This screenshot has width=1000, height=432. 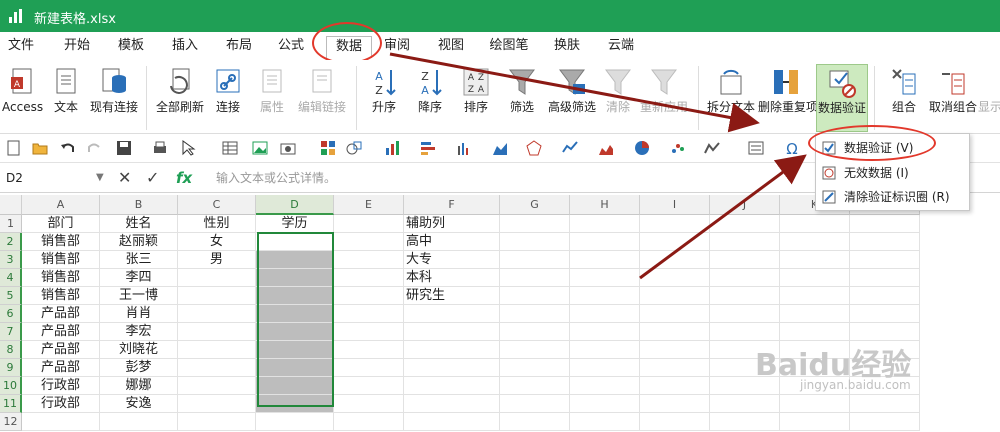 I want to click on cell-c3: 男, so click(x=217, y=260).